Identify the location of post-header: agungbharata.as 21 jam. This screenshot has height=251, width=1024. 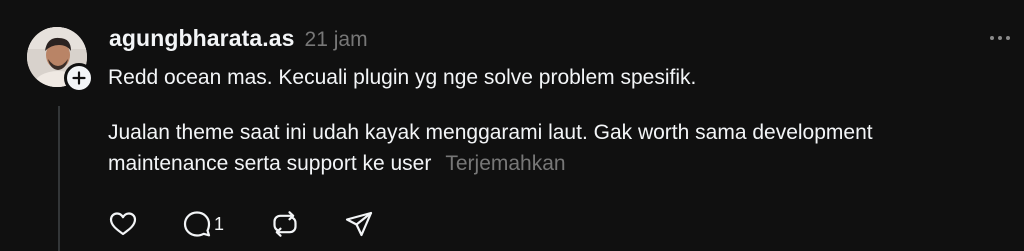
(238, 41).